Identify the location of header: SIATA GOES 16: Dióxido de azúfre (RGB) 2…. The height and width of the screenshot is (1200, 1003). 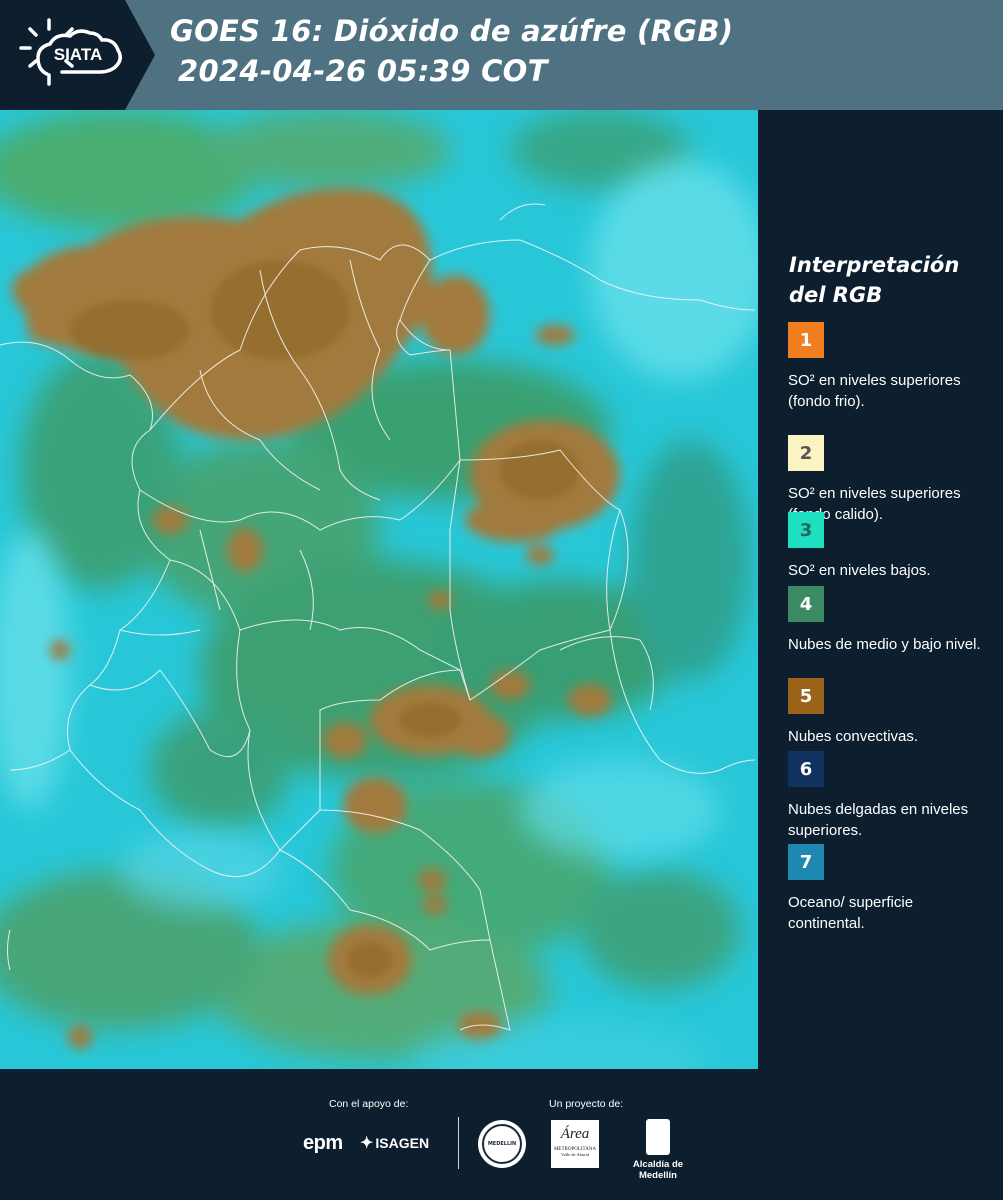
(501, 55).